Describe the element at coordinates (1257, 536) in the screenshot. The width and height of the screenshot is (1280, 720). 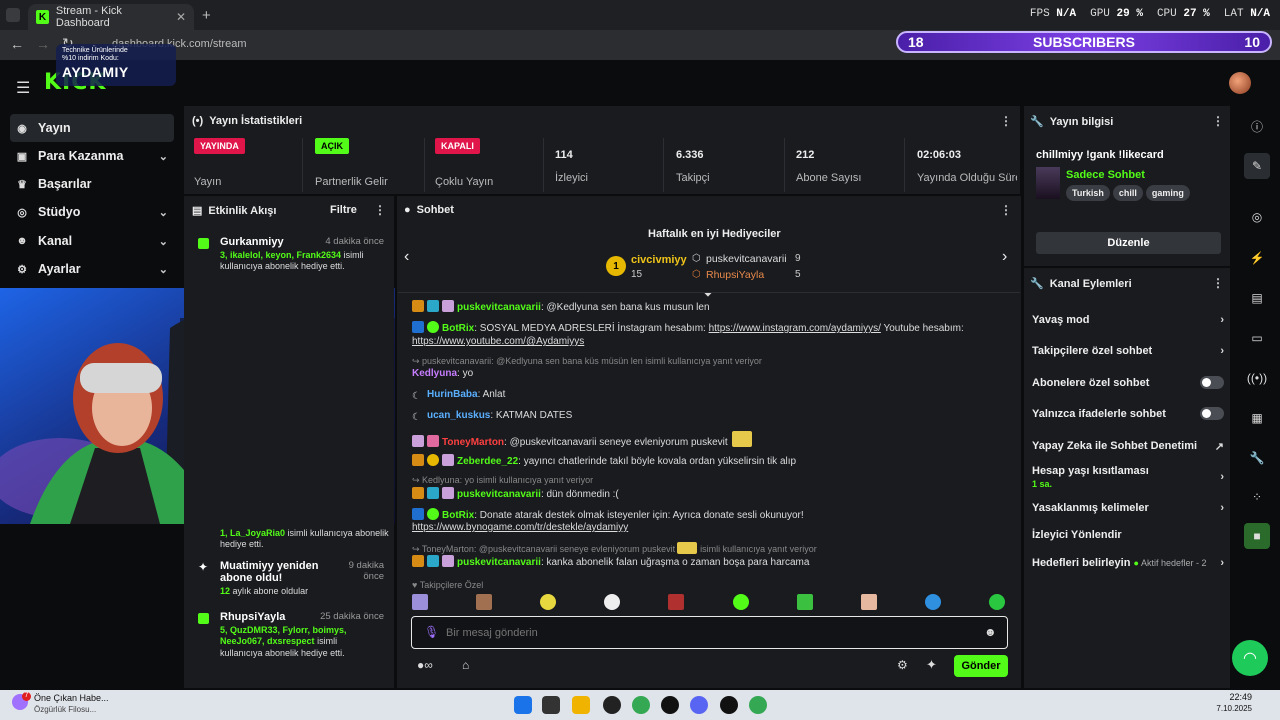
I see `stream-preview-icon: ■` at that location.